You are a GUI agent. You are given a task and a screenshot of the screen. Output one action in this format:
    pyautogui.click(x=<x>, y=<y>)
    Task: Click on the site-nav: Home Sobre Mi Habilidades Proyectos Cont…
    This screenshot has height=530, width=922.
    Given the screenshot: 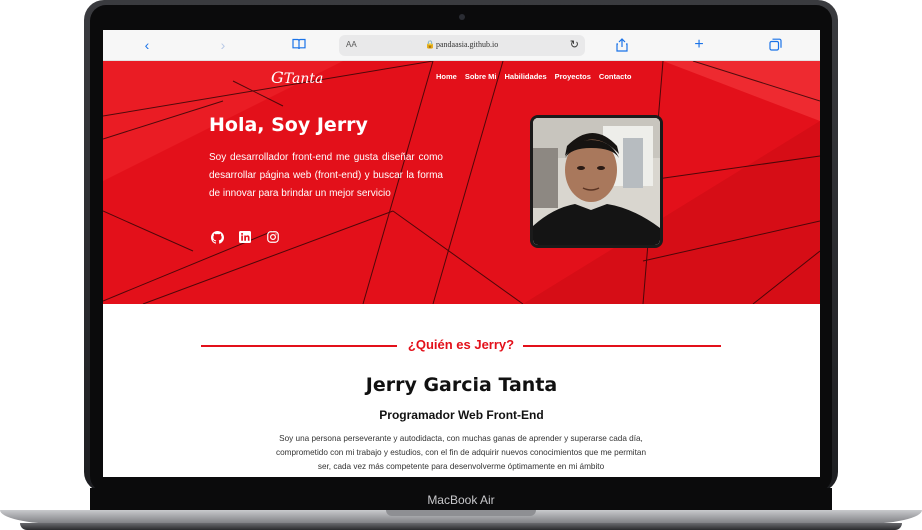 What is the action you would take?
    pyautogui.click(x=533, y=76)
    